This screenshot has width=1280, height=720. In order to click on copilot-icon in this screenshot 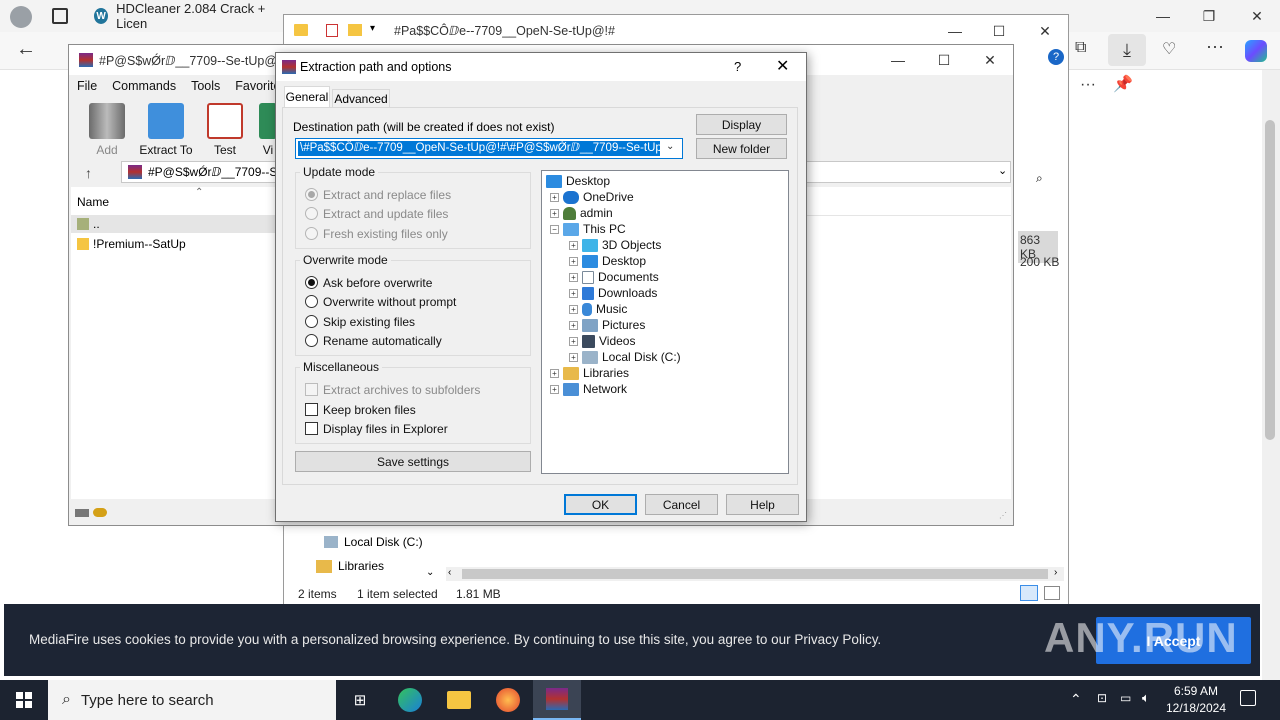, I will do `click(1256, 51)`.